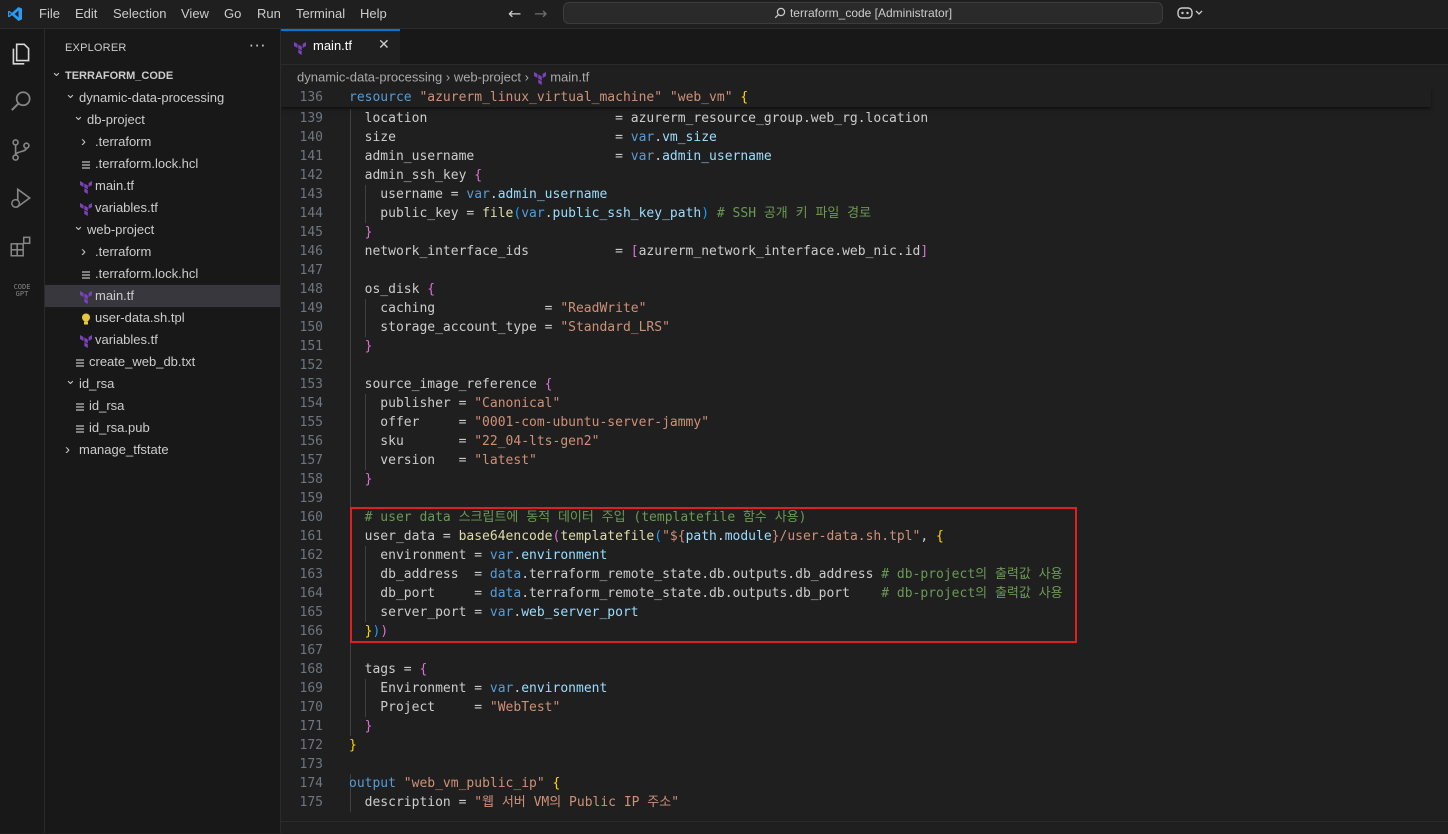  What do you see at coordinates (856, 707) in the screenshot?
I see `code-line: 170 Project = "WebTest"` at bounding box center [856, 707].